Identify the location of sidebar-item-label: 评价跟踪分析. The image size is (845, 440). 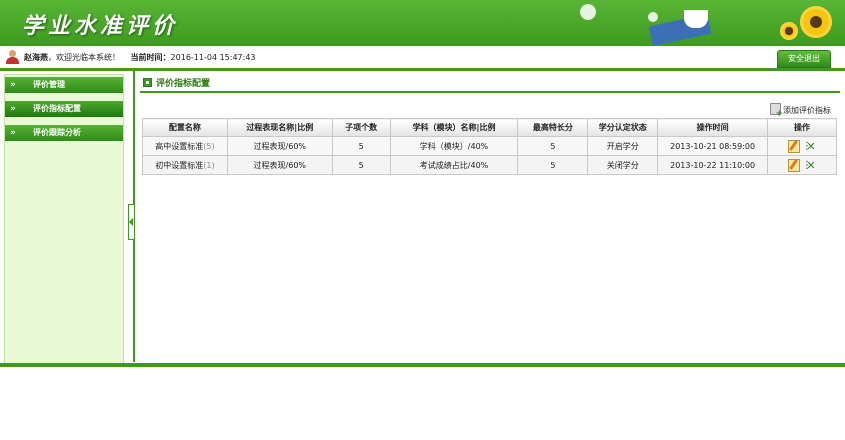
(57, 132).